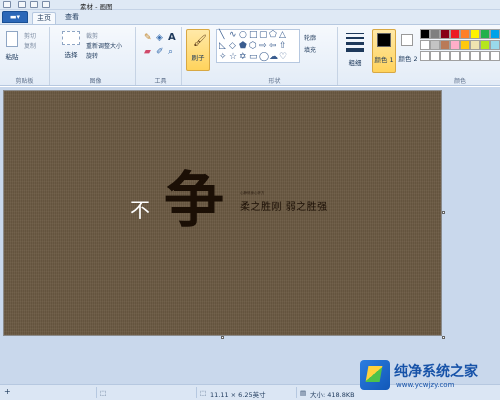 The width and height of the screenshot is (500, 400). What do you see at coordinates (384, 60) in the screenshot?
I see `color1-label: 颜色 1` at bounding box center [384, 60].